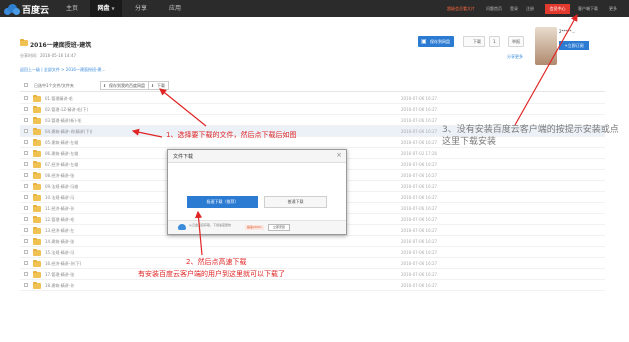 The height and width of the screenshot is (342, 629). What do you see at coordinates (515, 57) in the screenshot?
I see `more-shares-link: 分享更多` at bounding box center [515, 57].